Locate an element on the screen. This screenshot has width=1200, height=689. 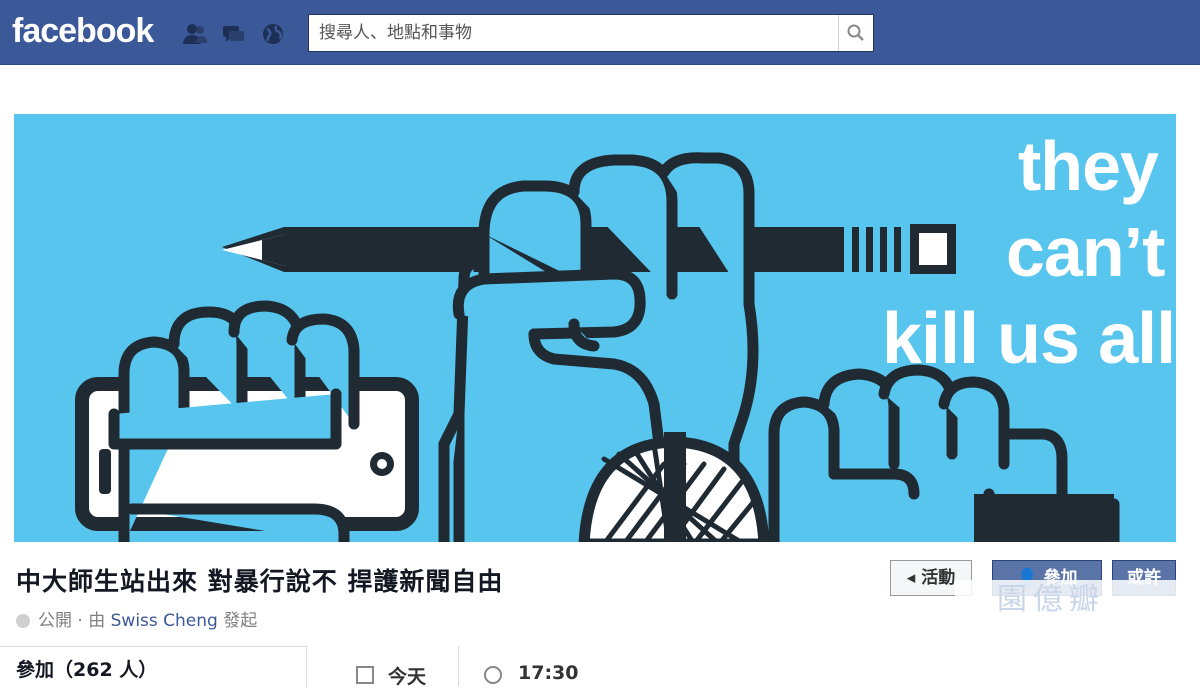
going-box: 參加（262 人） is located at coordinates (153, 666).